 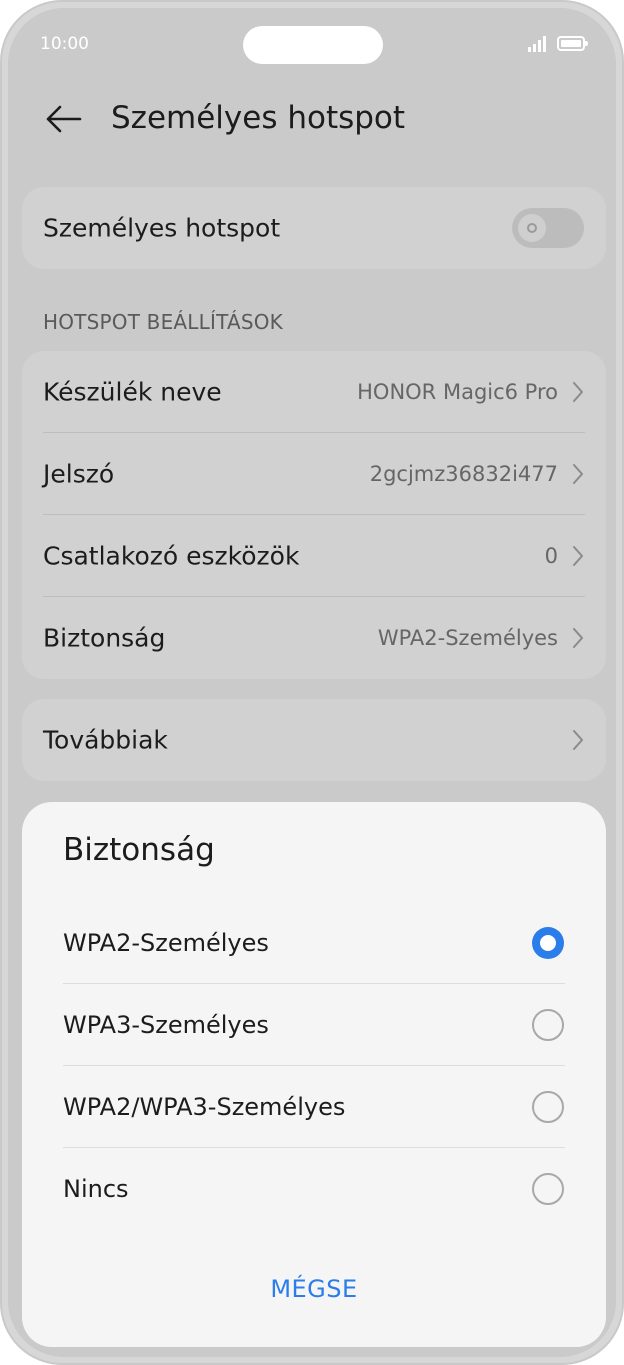 I want to click on settings-row-device-name: Készülék neve HONOR Magic6 Pro, so click(x=314, y=392).